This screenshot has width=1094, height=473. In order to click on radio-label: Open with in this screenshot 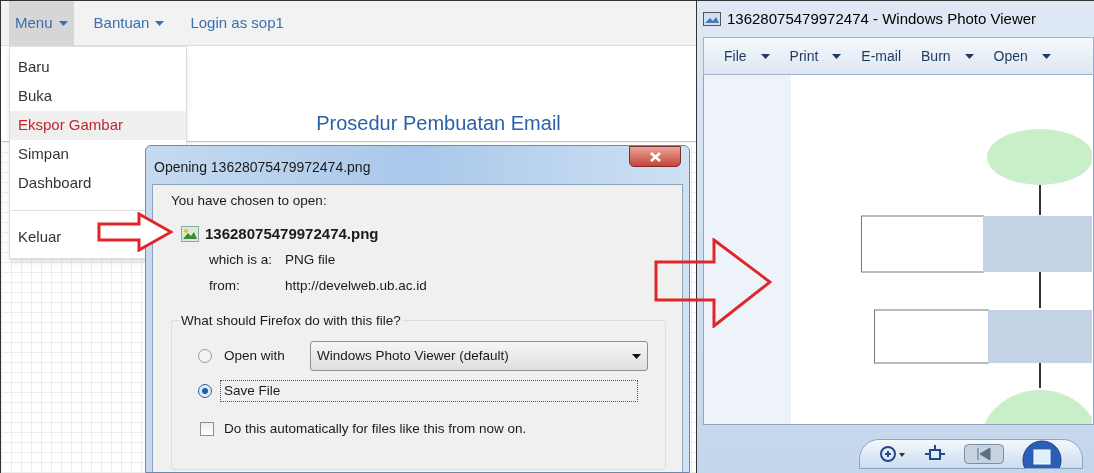, I will do `click(258, 356)`.